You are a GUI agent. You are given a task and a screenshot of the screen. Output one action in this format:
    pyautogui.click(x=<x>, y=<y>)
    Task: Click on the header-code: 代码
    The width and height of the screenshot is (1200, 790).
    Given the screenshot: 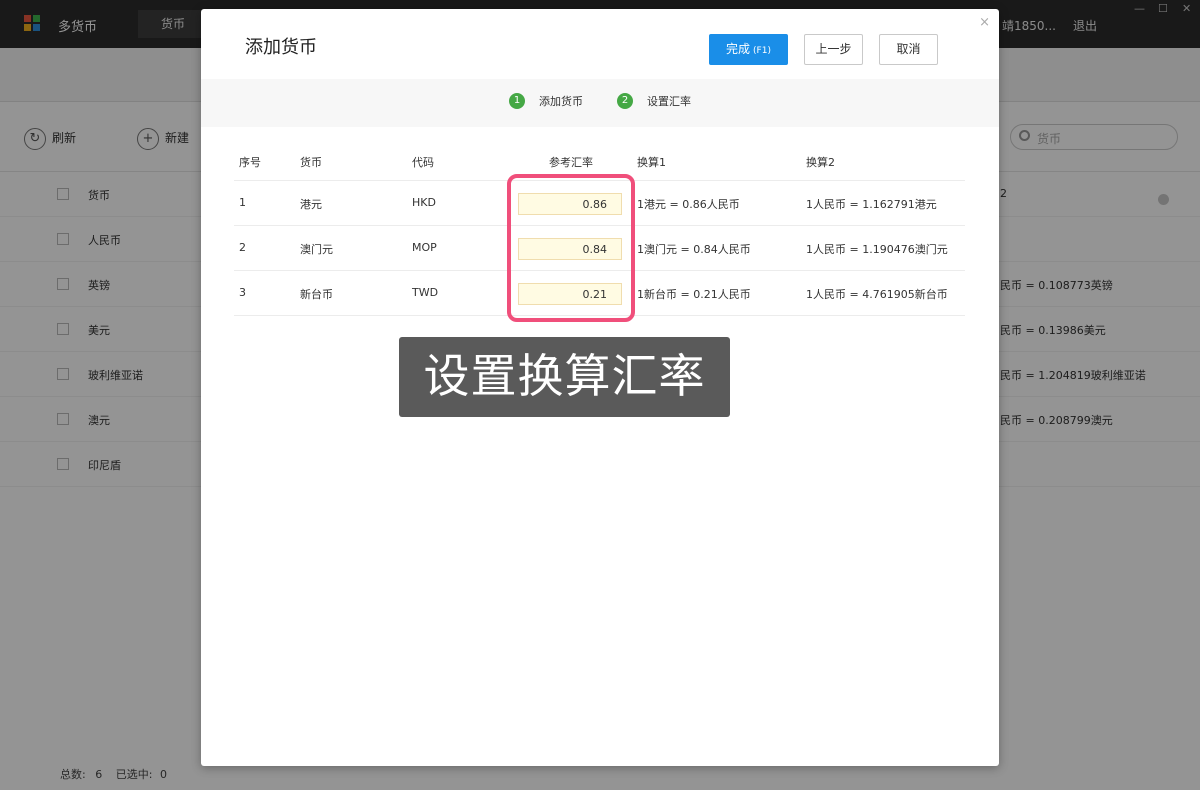 What is the action you would take?
    pyautogui.click(x=423, y=162)
    